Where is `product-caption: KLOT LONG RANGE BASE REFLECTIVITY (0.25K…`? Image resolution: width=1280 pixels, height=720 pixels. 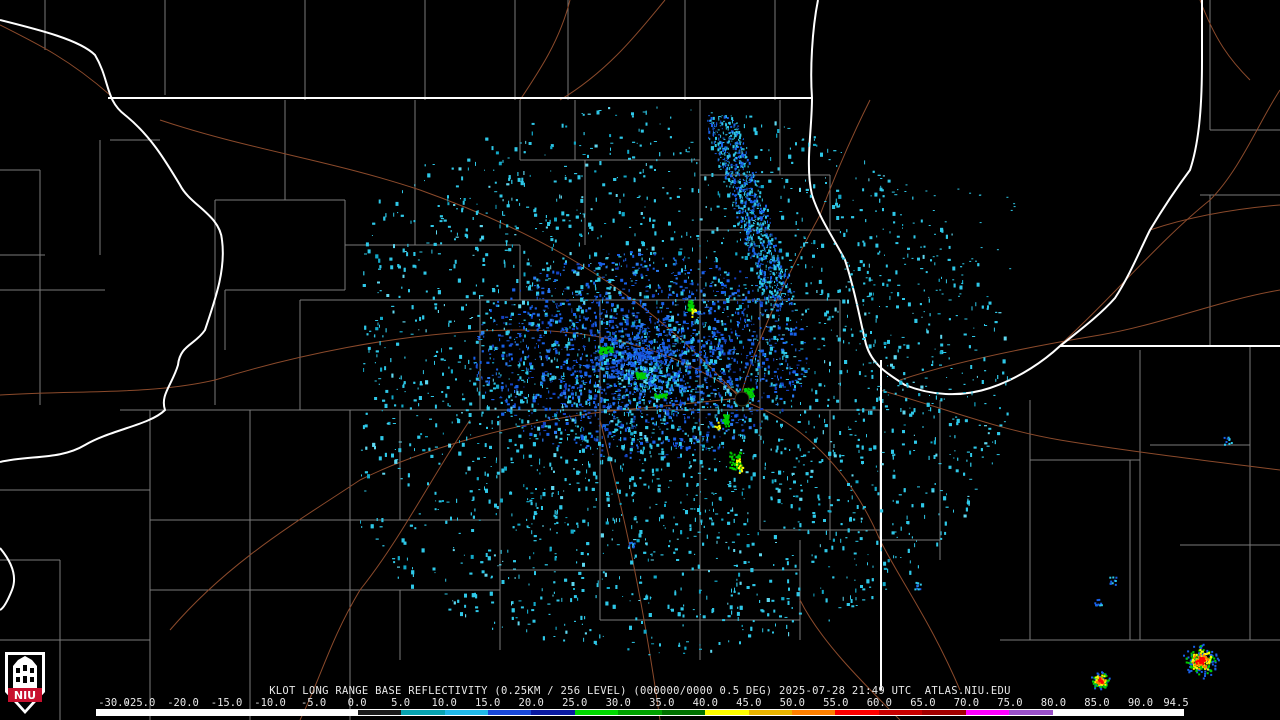 product-caption: KLOT LONG RANGE BASE REFLECTIVITY (0.25K… is located at coordinates (640, 691).